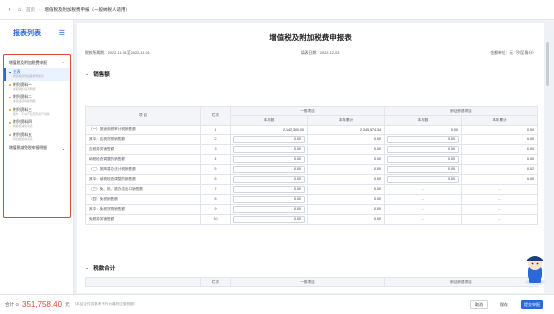 The image size is (554, 314). I want to click on table-row: 其中：免税货物销售额 9 0.00 0.00 -- --, so click(311, 209).